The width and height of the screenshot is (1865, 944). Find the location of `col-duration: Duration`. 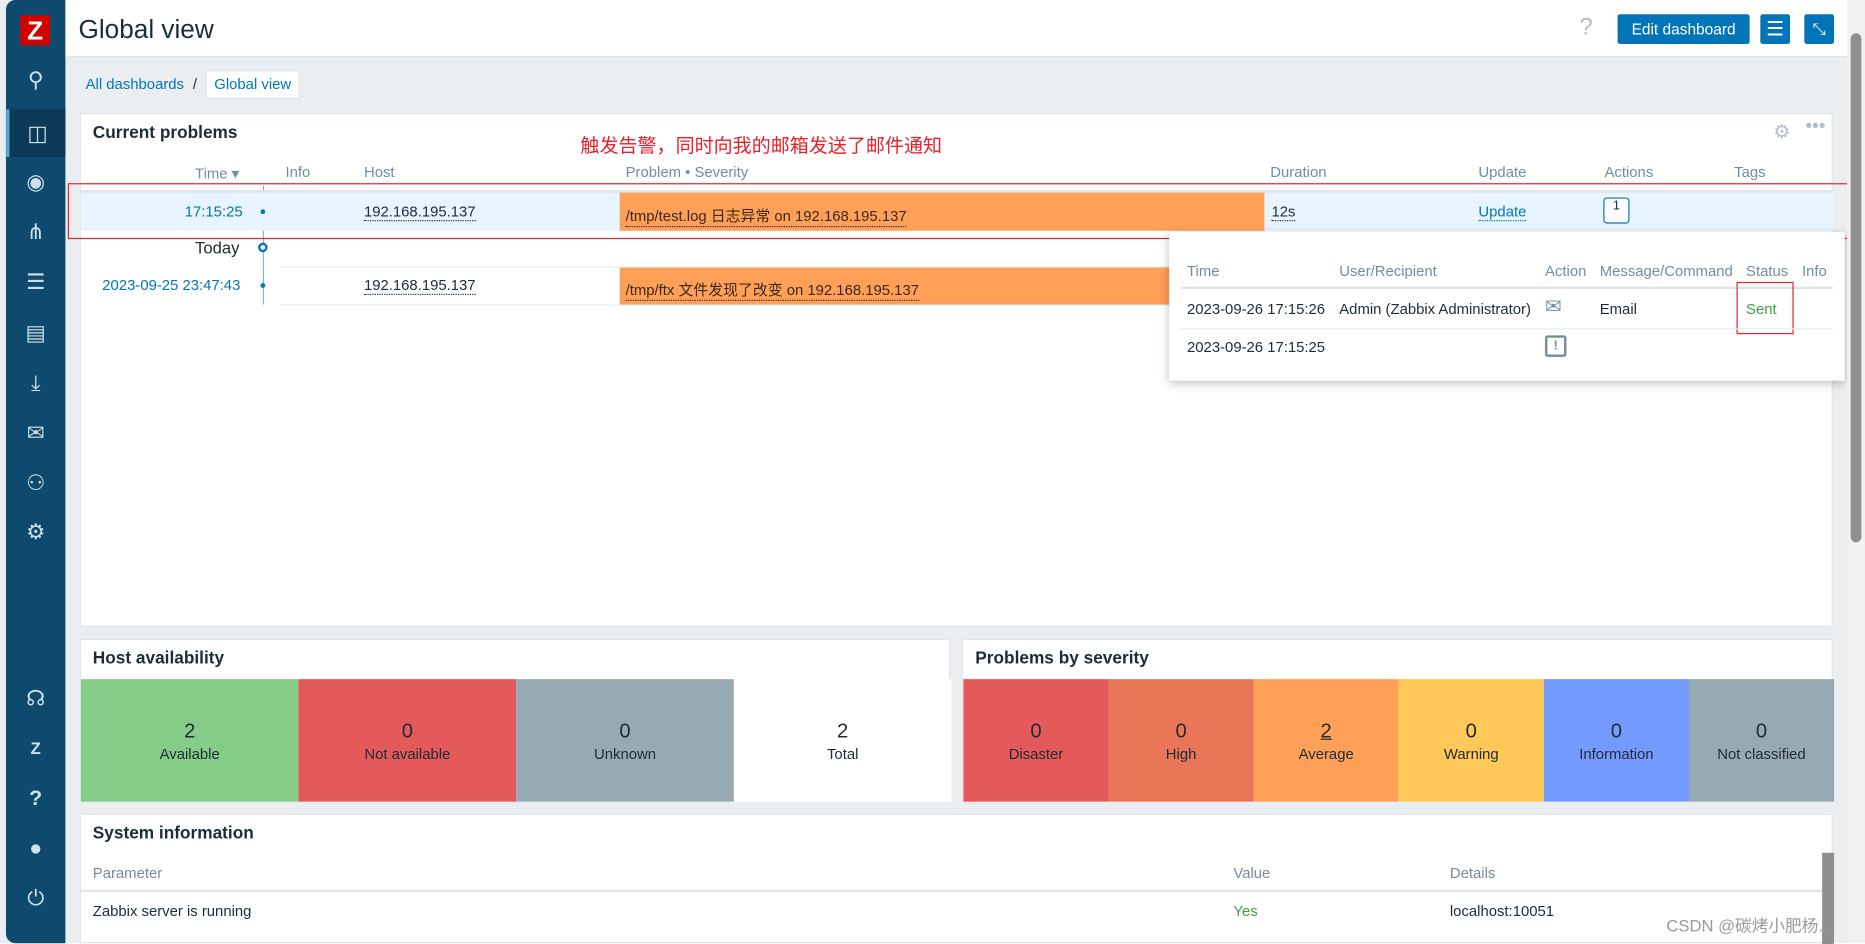

col-duration: Duration is located at coordinates (1298, 172).